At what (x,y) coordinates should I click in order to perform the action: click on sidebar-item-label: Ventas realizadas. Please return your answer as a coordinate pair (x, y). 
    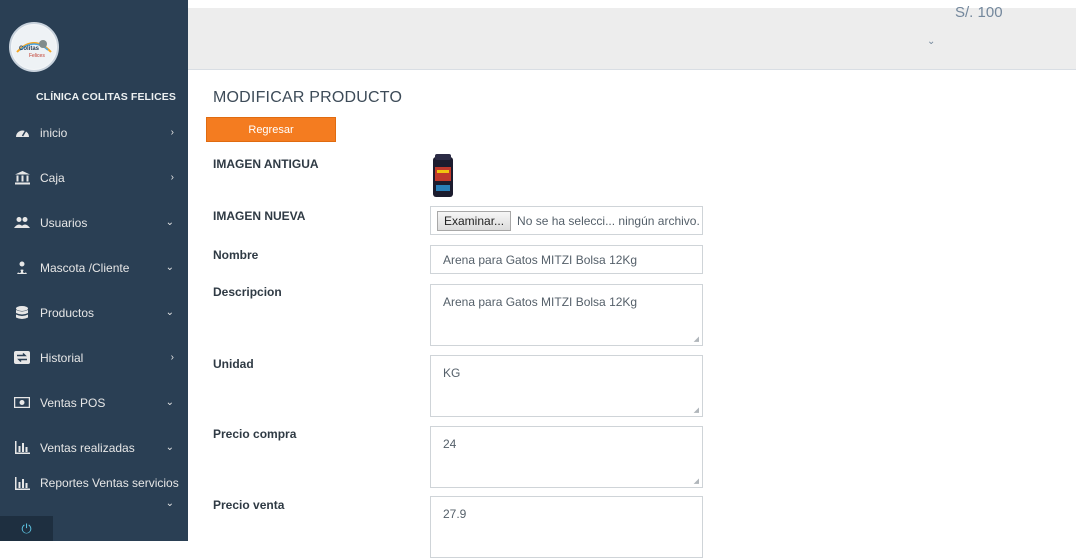
    Looking at the image, I should click on (87, 447).